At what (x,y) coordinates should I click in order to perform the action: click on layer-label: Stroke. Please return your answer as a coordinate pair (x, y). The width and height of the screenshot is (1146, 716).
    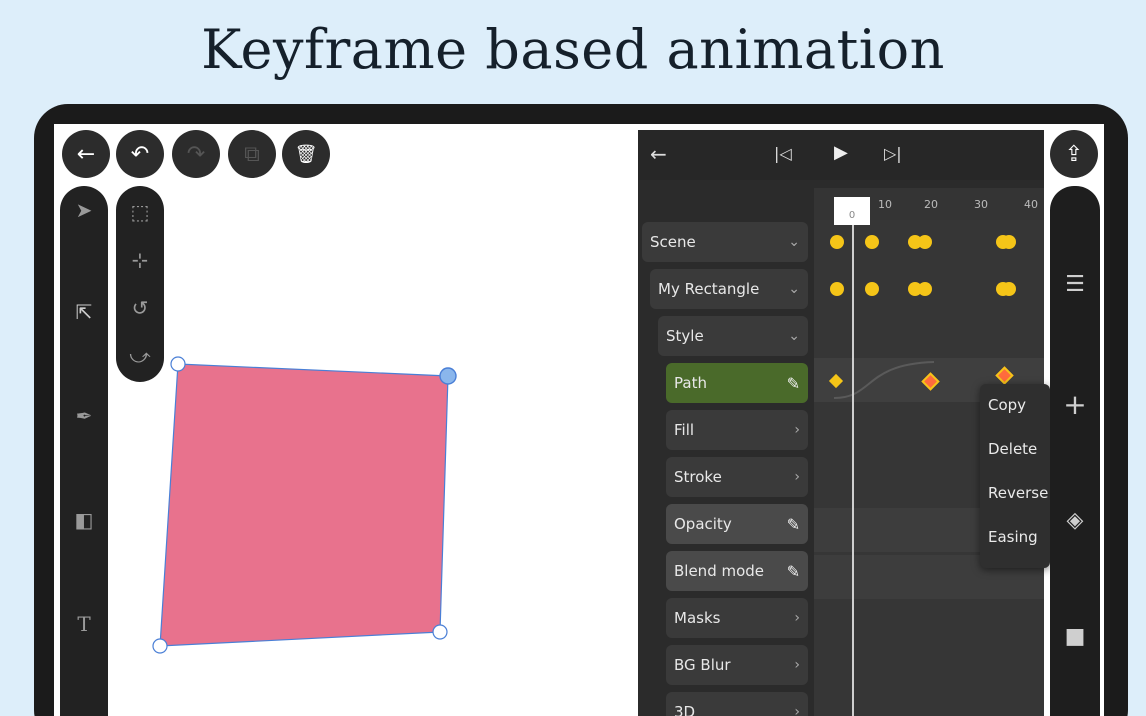
    Looking at the image, I should click on (698, 477).